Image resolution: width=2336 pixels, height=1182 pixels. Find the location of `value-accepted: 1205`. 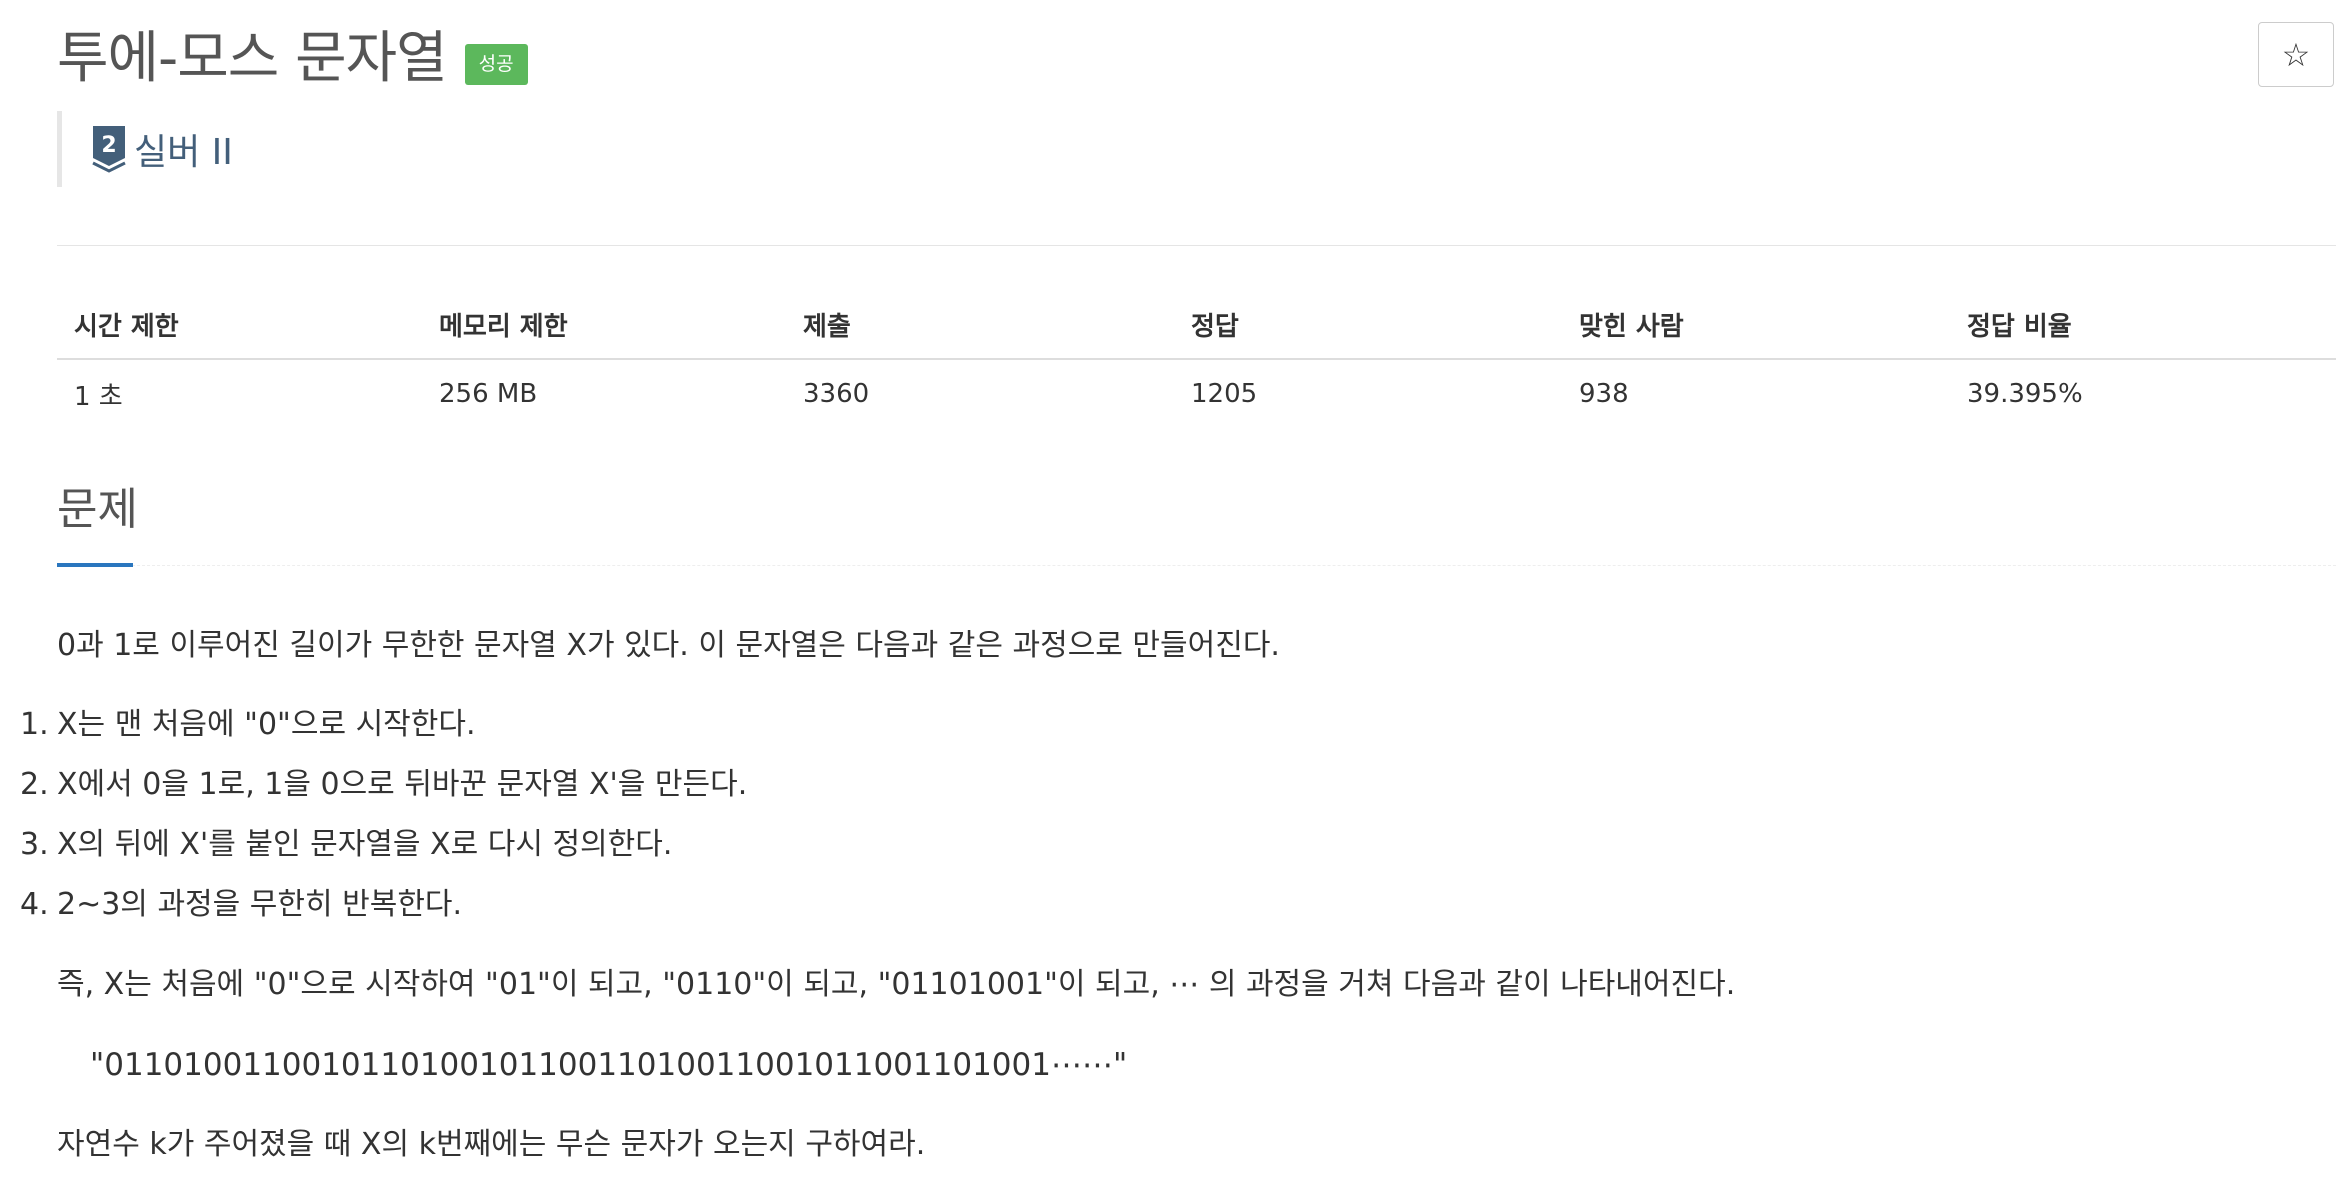

value-accepted: 1205 is located at coordinates (1224, 394).